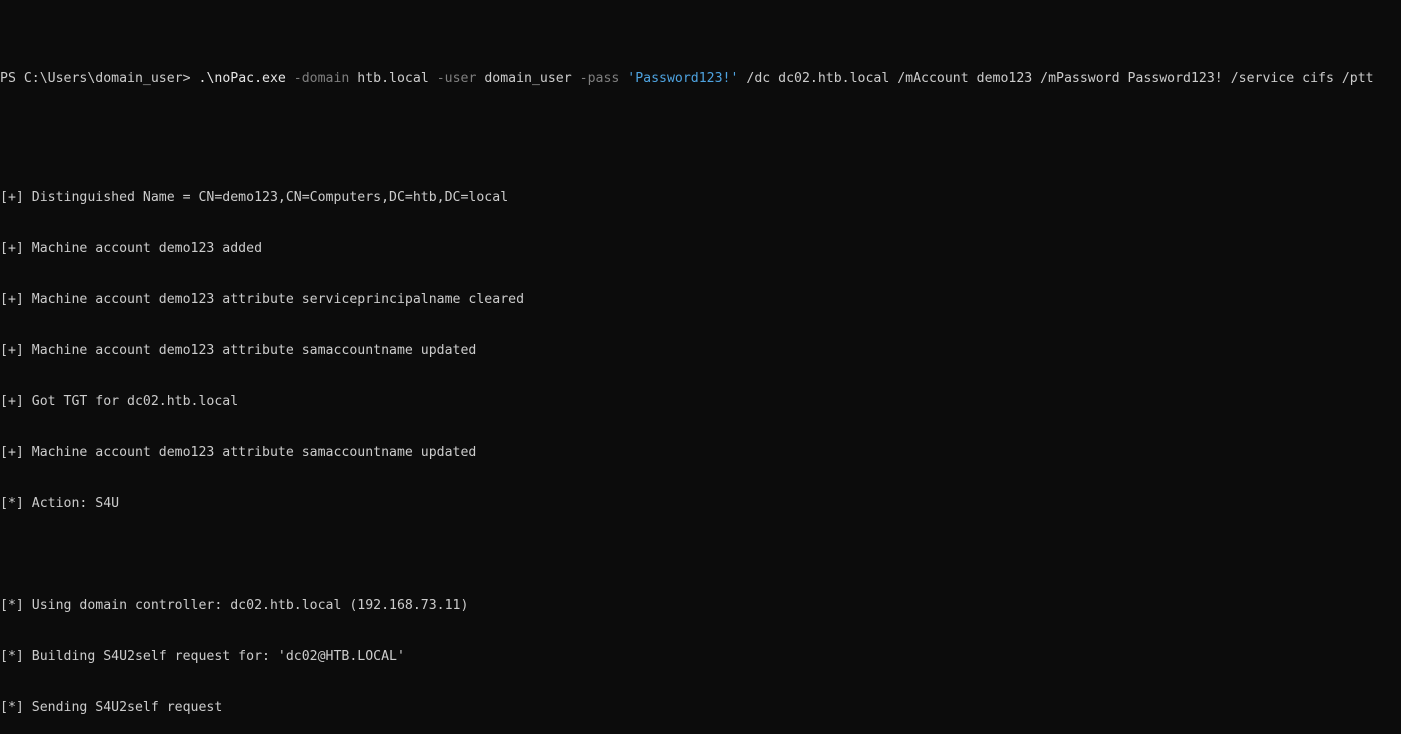 This screenshot has height=734, width=1401. I want to click on output-line: [+] Got TGT for dc02.htb.local, so click(119, 401).